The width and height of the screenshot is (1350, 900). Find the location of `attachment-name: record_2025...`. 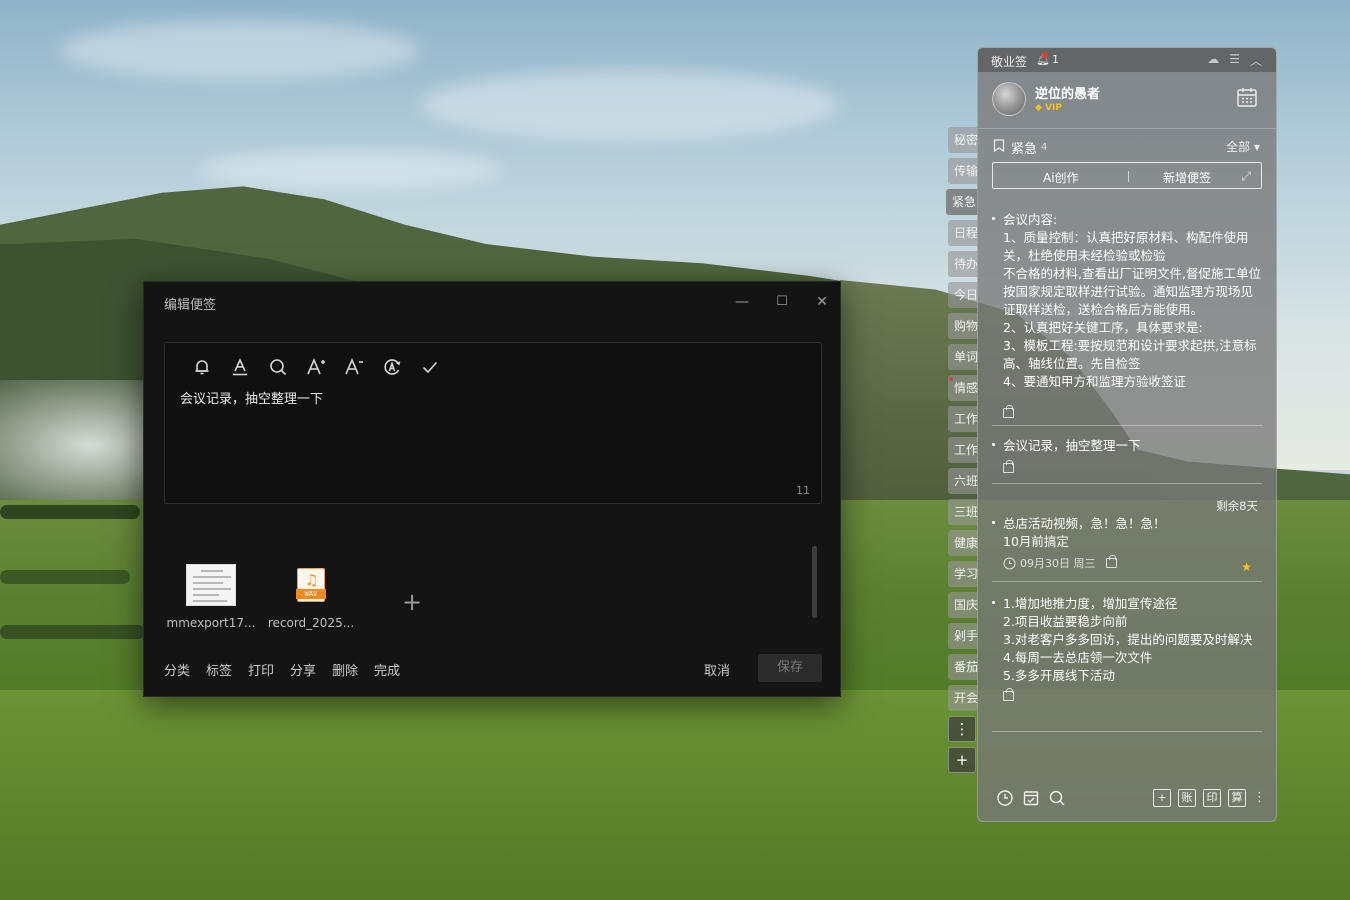

attachment-name: record_2025... is located at coordinates (311, 623).